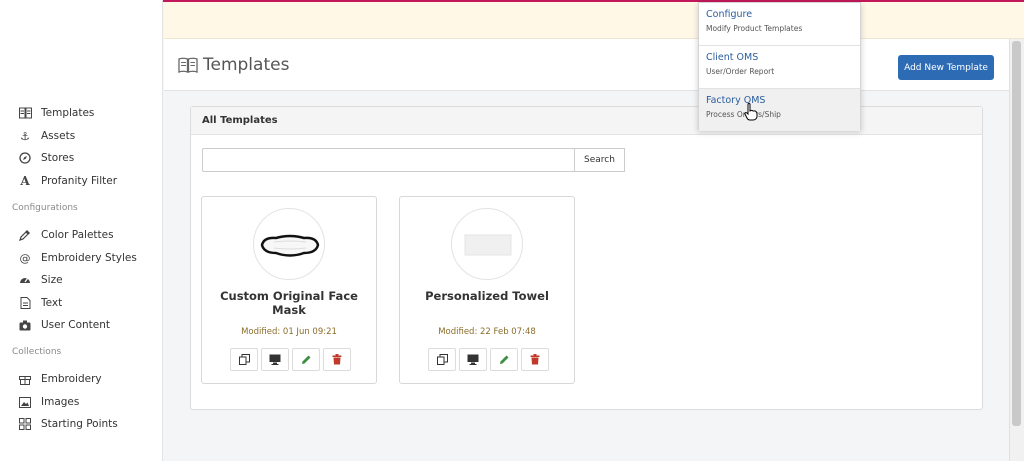  Describe the element at coordinates (751, 112) in the screenshot. I see `hand-pointer-icon` at that location.